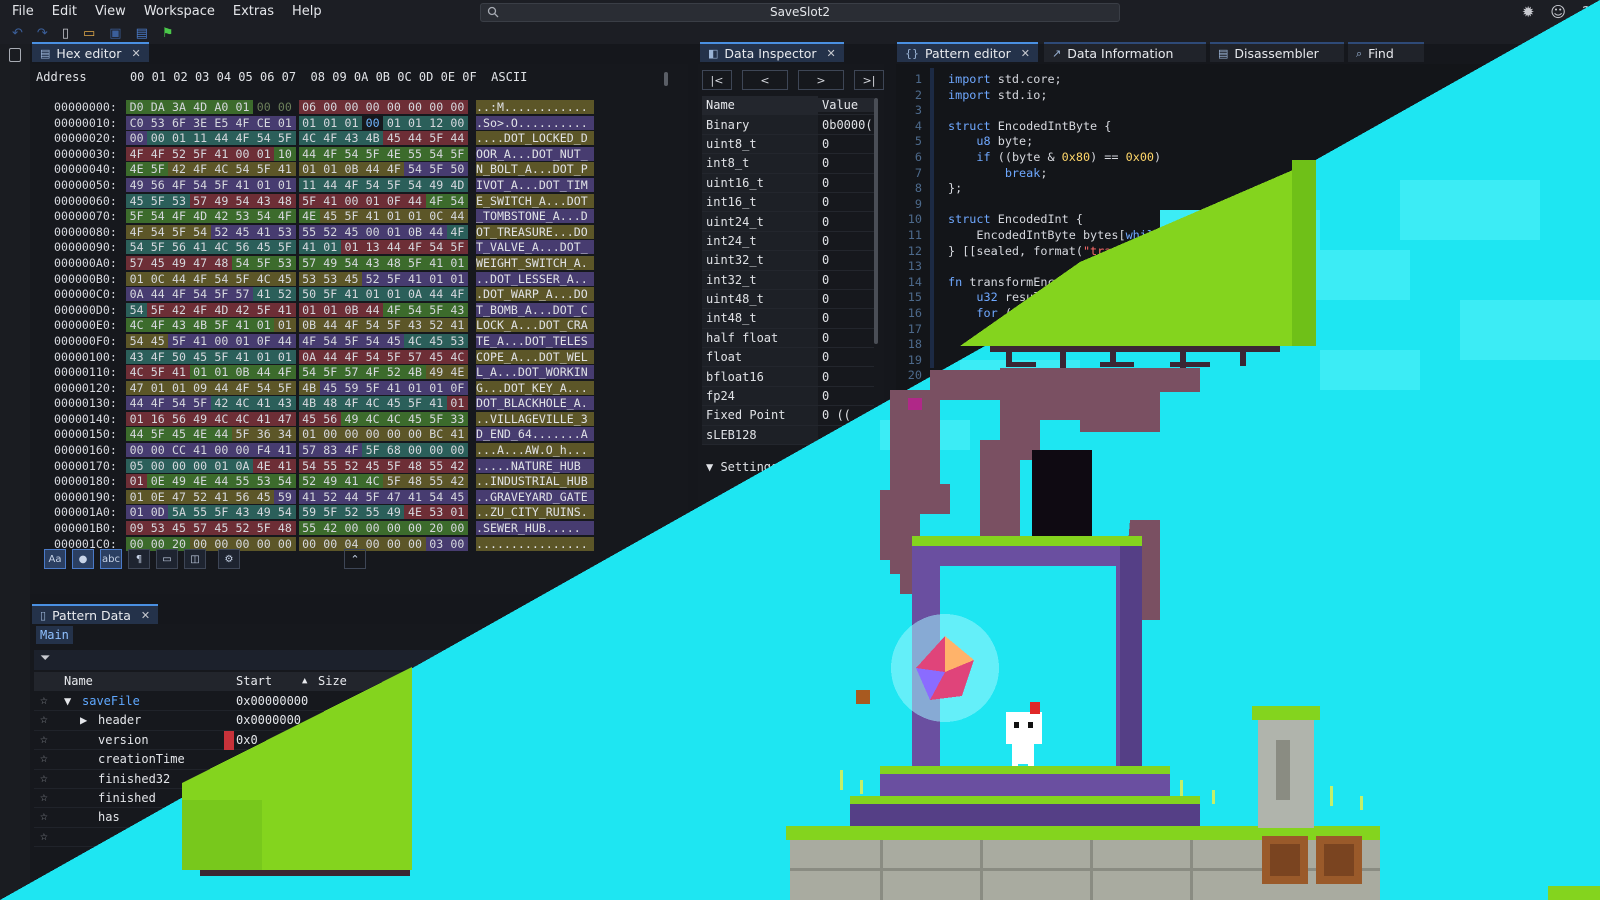 The width and height of the screenshot is (1600, 900). What do you see at coordinates (297, 450) in the screenshot?
I see `hex-bytes: 00 00 CC 41 00 00 F4 41 57 83 4F 5F 68 00 00 00` at bounding box center [297, 450].